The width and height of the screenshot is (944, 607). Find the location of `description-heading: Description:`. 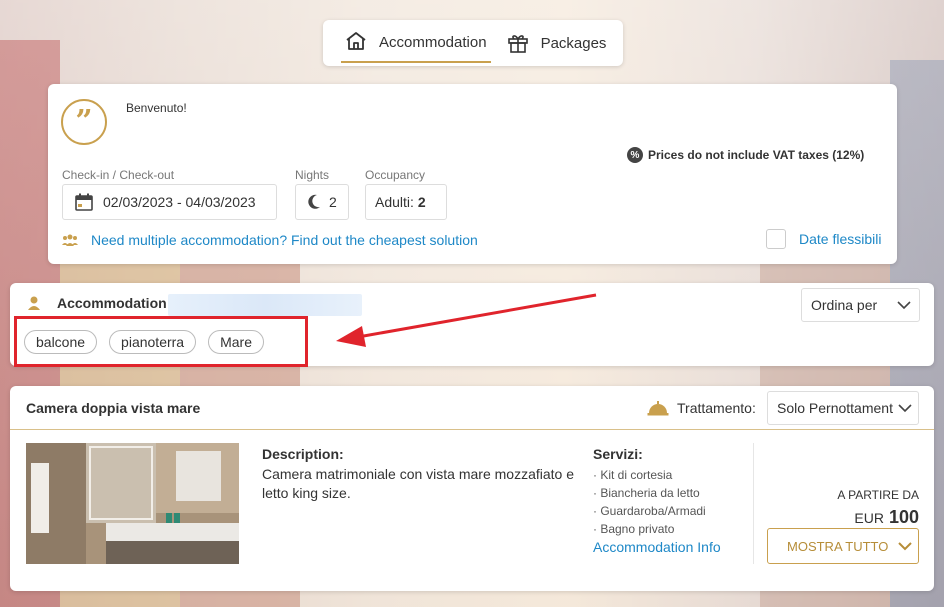

description-heading: Description: is located at coordinates (303, 454).